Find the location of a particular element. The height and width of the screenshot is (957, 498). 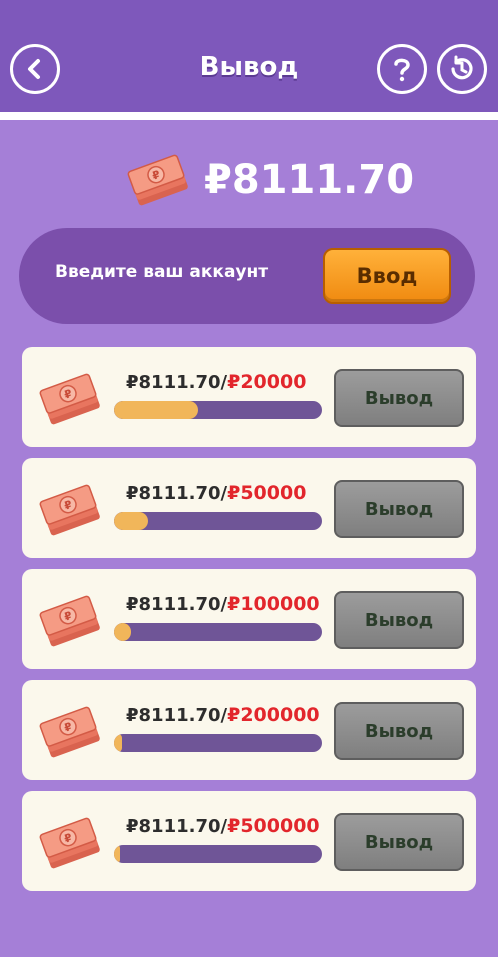

target-amount: ₽200000 is located at coordinates (273, 715).